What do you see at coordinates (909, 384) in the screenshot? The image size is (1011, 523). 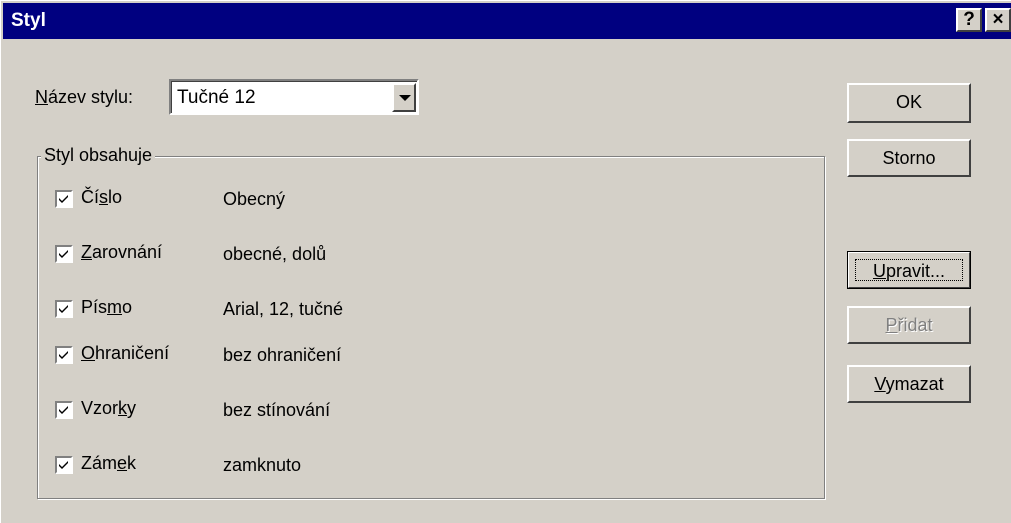 I see `delete-button: Vymazat` at bounding box center [909, 384].